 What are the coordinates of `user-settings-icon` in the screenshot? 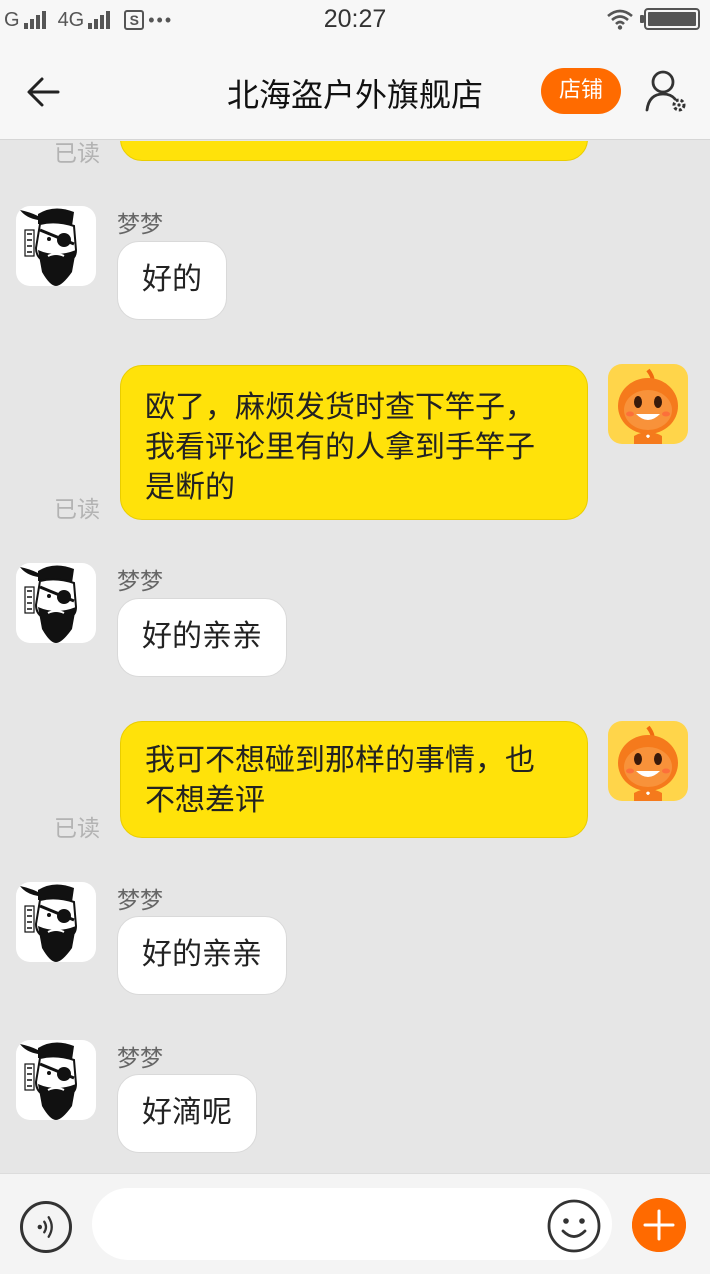 It's located at (666, 92).